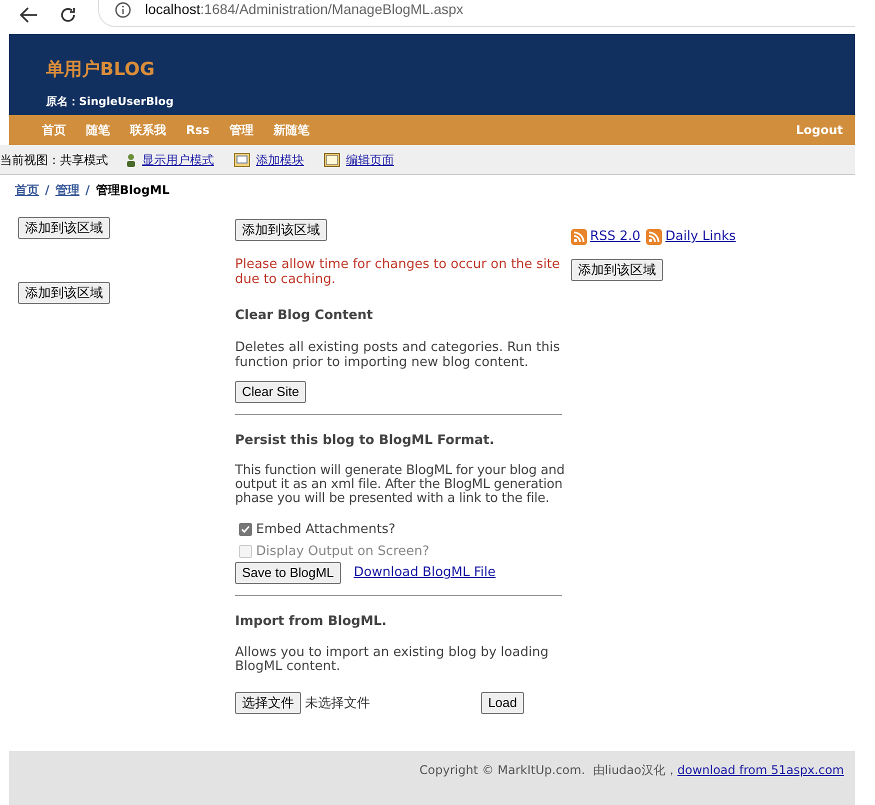  Describe the element at coordinates (476, 13) in the screenshot. I see `address-bar: localhost:1684/Administration/ManageBlogML.aspx` at that location.